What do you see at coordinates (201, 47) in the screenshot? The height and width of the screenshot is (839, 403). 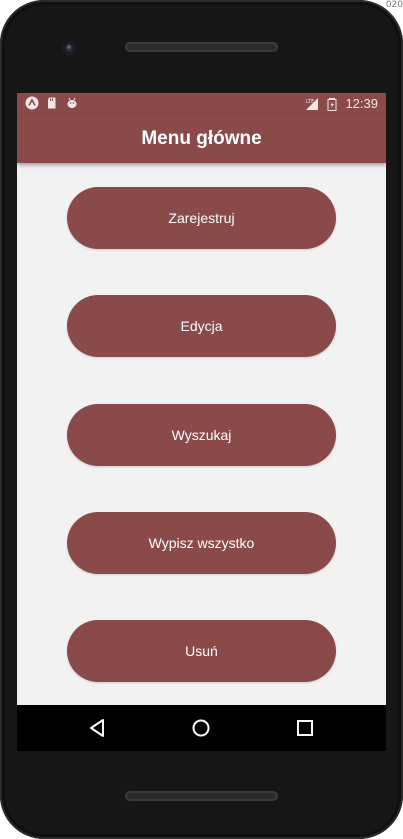 I see `earpiece-speaker` at bounding box center [201, 47].